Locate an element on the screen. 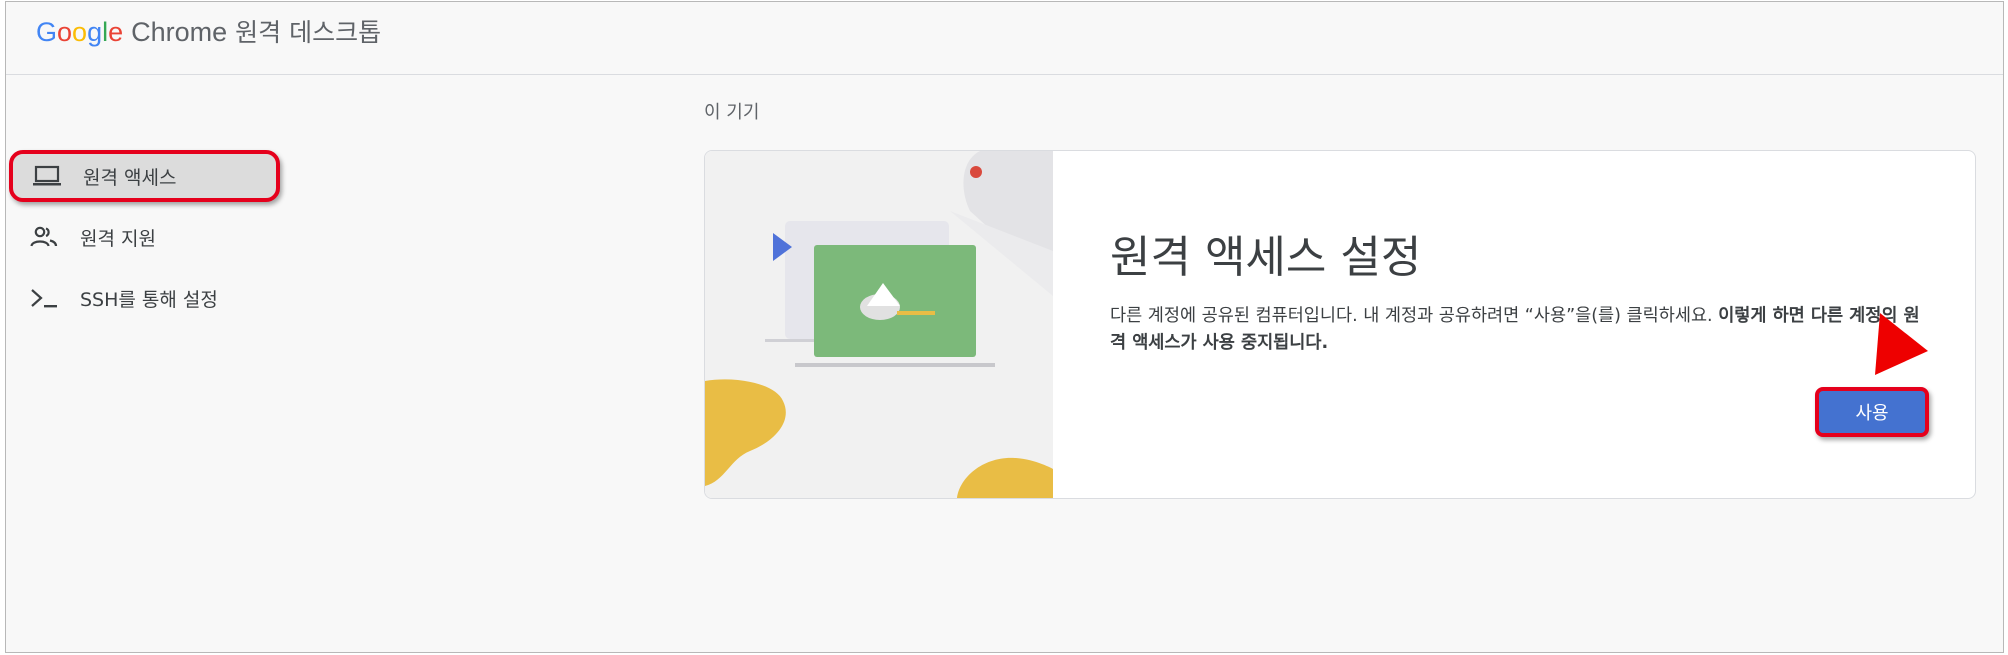  use-button-label: 사용 is located at coordinates (1872, 412).